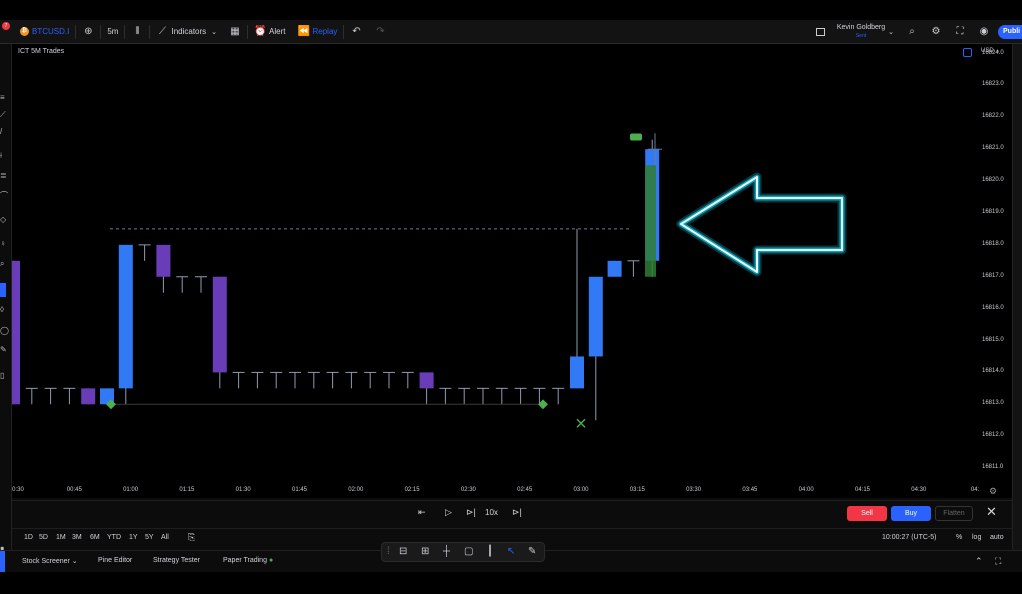 The image size is (1022, 594). I want to click on sell-button: Sell, so click(867, 513).